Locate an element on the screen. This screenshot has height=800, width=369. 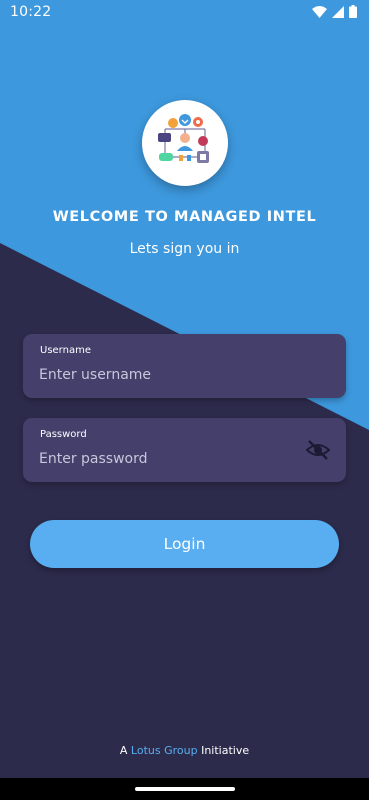
signal-icon is located at coordinates (338, 13).